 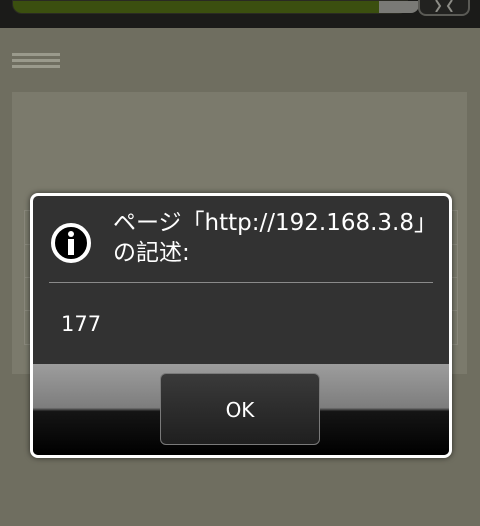 I want to click on dialog-header: ページ「http://192.168.3.8」の記述:, so click(x=241, y=239).